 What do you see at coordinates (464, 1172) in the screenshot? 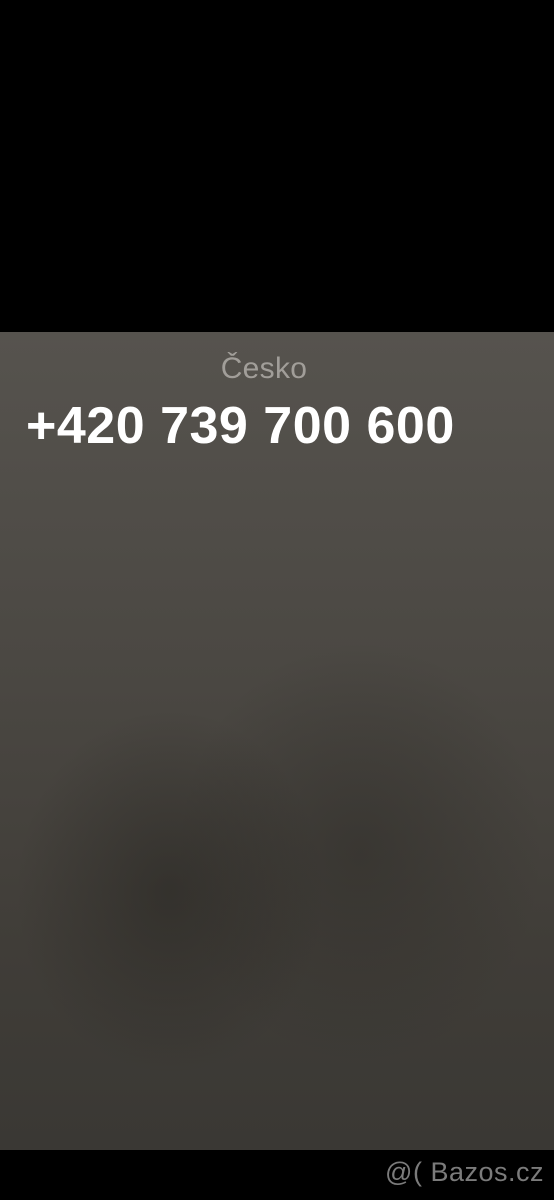
I see `watermark: @( Bazos.cz` at bounding box center [464, 1172].